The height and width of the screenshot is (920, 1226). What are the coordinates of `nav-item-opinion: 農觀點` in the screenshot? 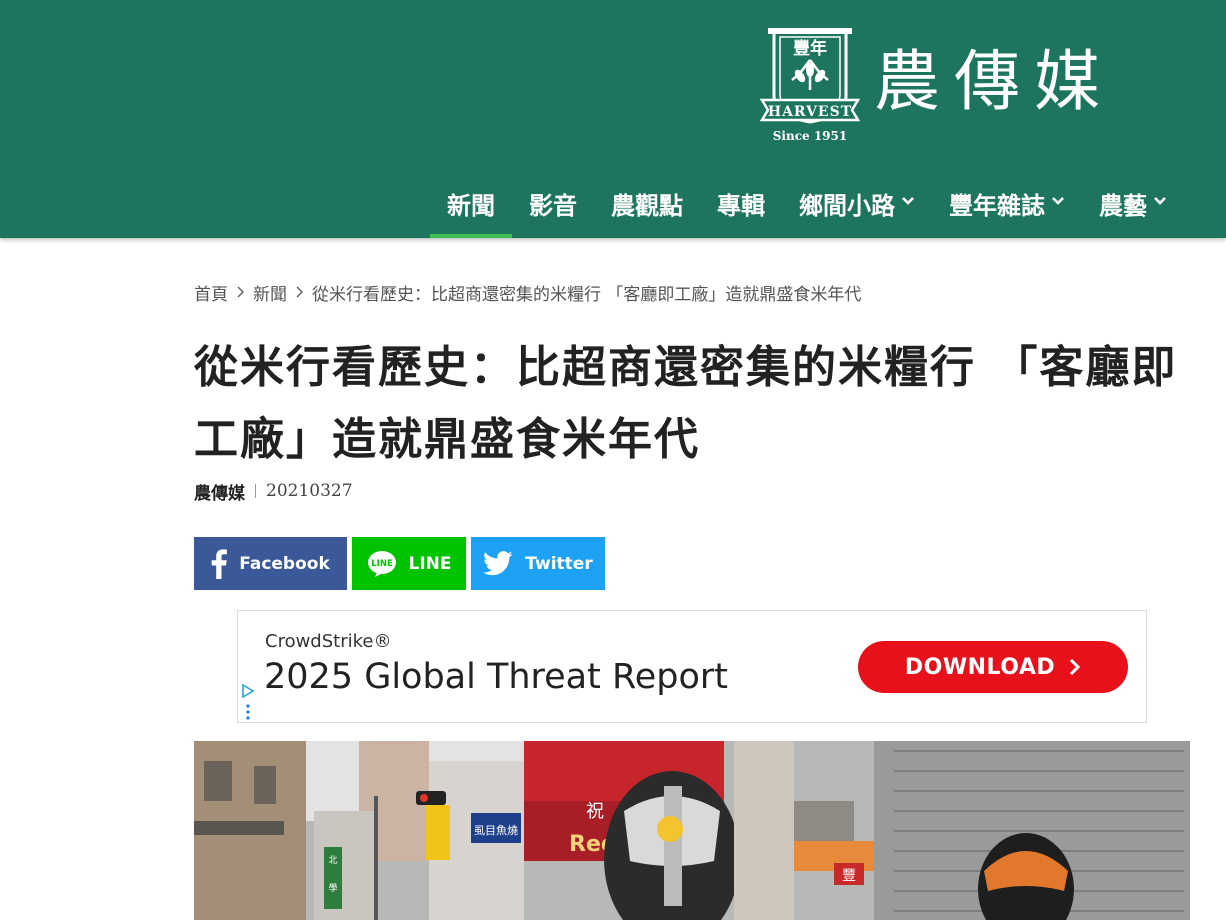 It's located at (647, 204).